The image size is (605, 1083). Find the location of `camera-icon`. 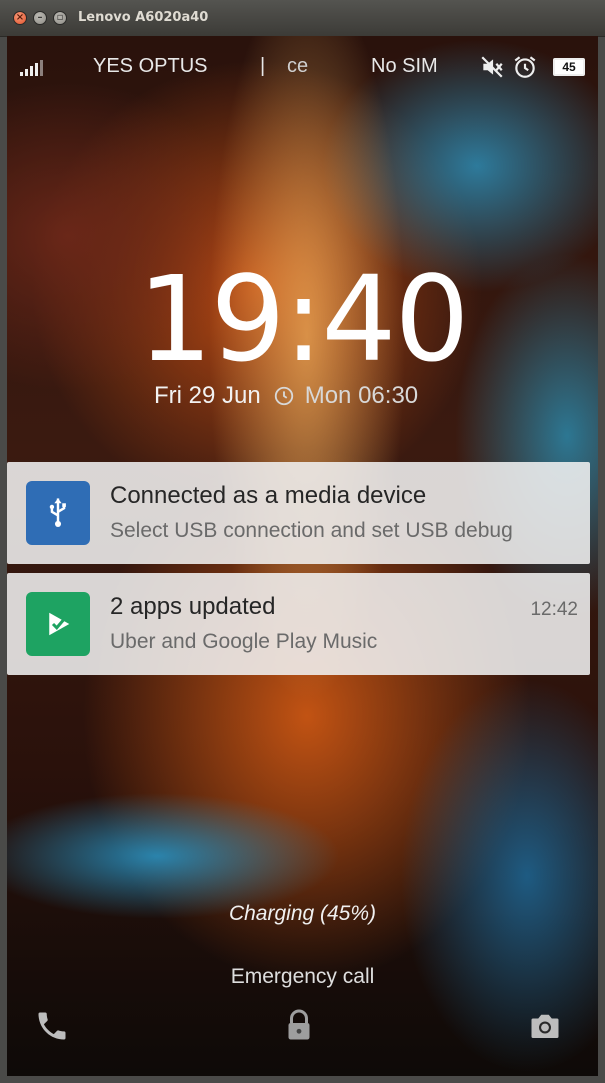

camera-icon is located at coordinates (545, 1026).